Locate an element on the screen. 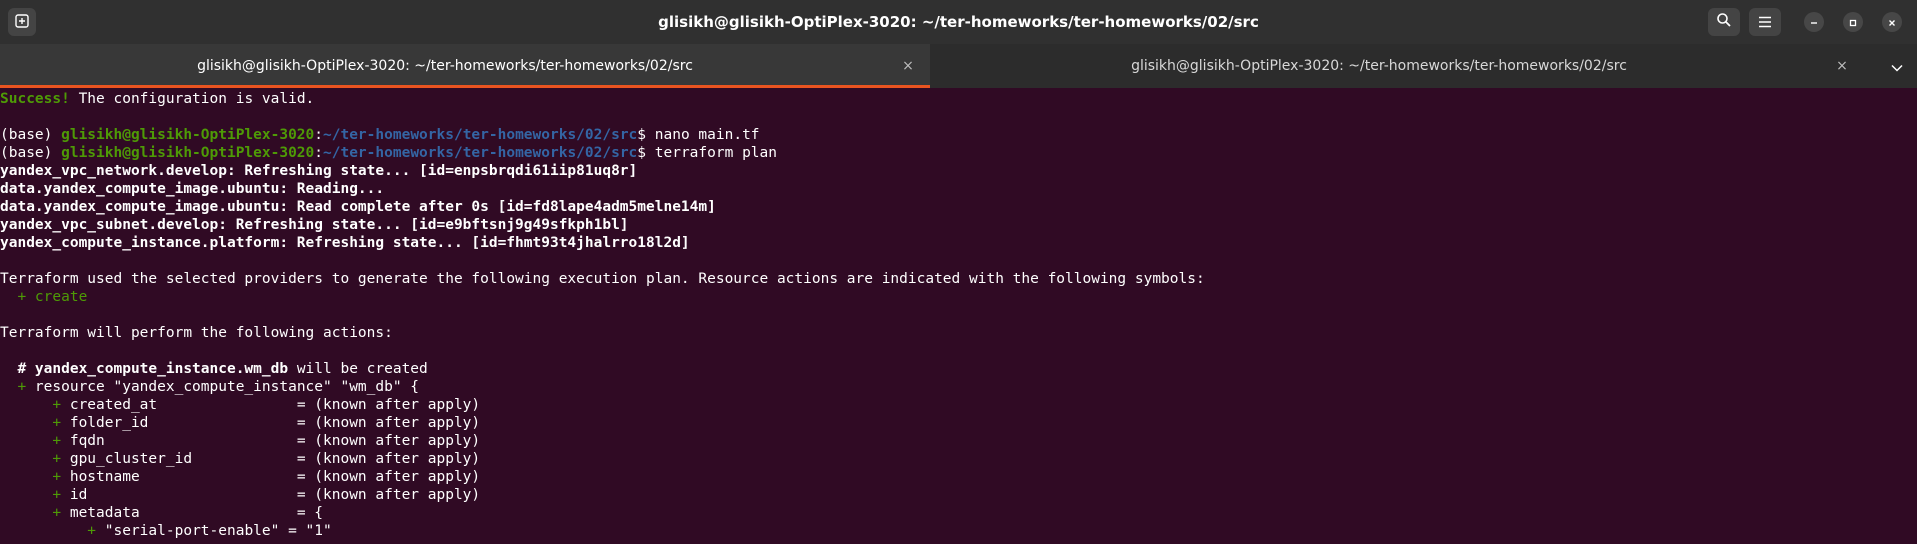 Image resolution: width=1917 pixels, height=544 pixels. terminal-attr-line: + "serial-port-enable" = "1" is located at coordinates (166, 531).